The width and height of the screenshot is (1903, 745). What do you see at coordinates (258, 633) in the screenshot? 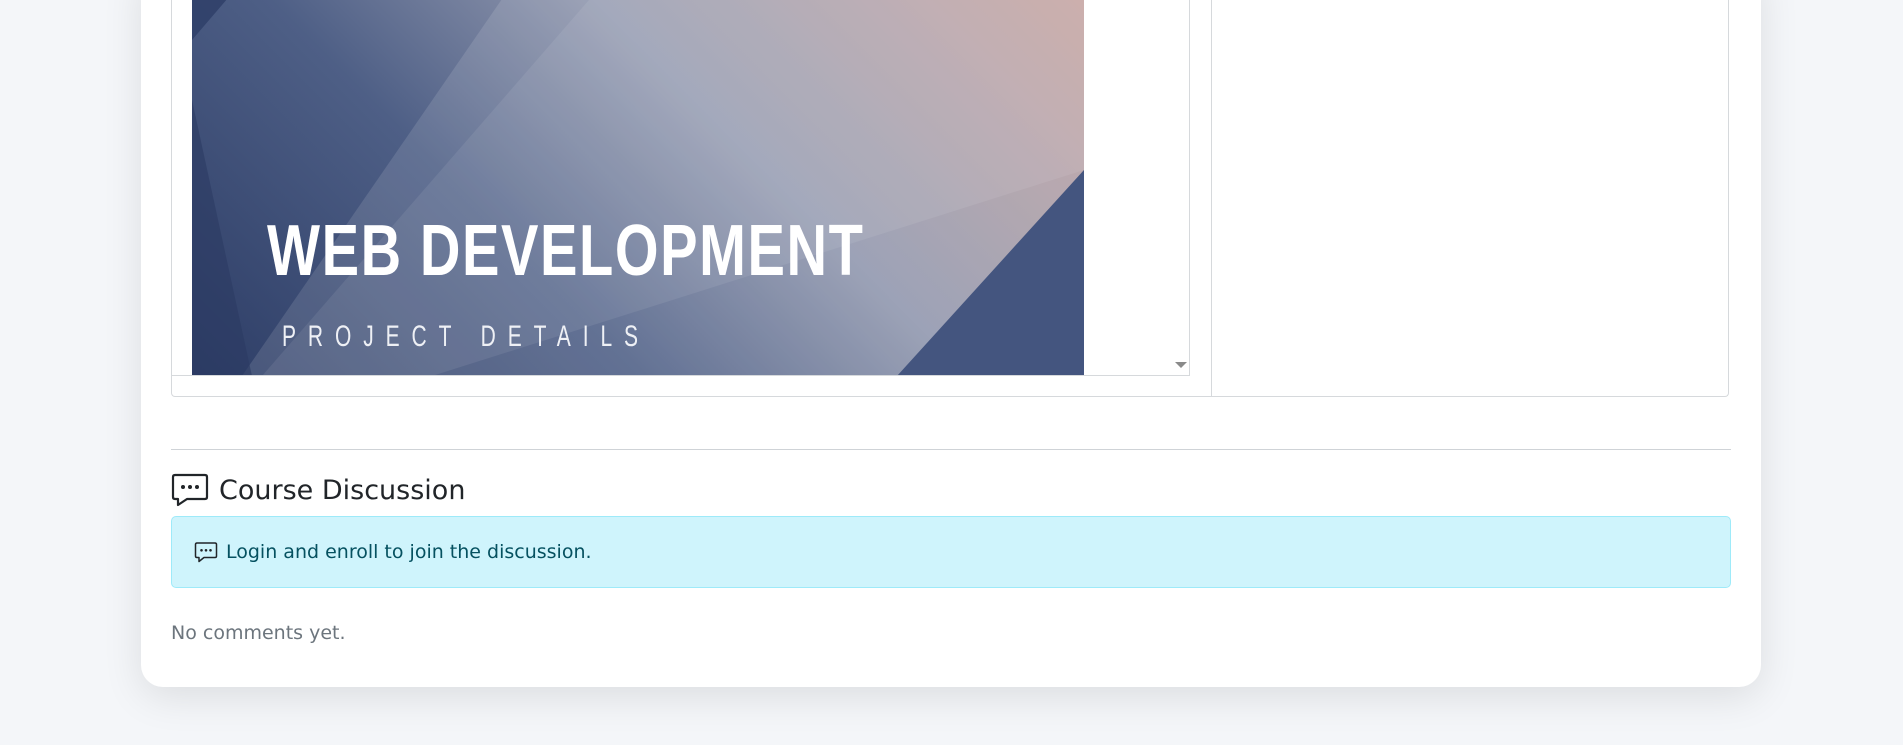
I see `empty-comments-text: No comments yet.` at bounding box center [258, 633].